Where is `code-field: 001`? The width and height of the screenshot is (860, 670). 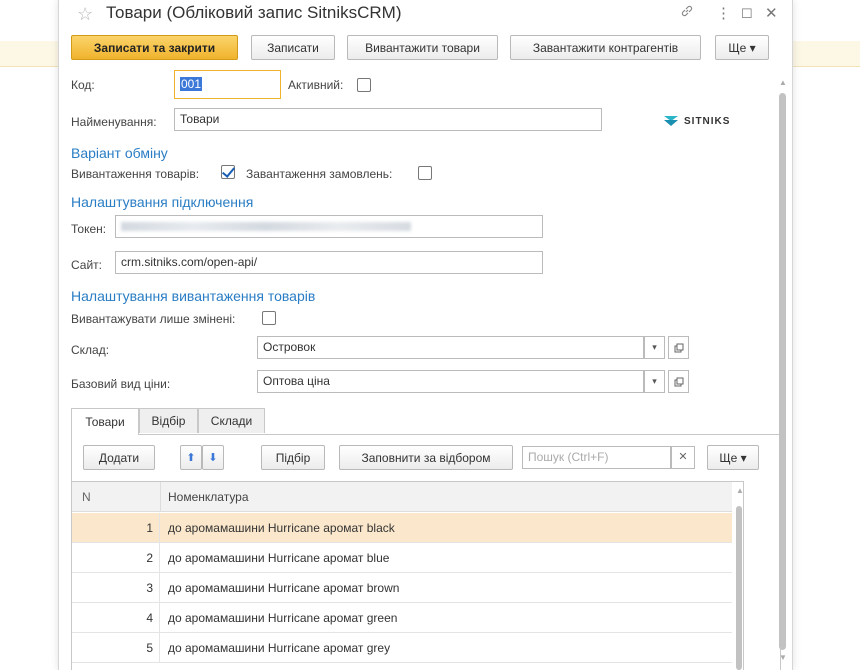
code-field: 001 is located at coordinates (227, 84).